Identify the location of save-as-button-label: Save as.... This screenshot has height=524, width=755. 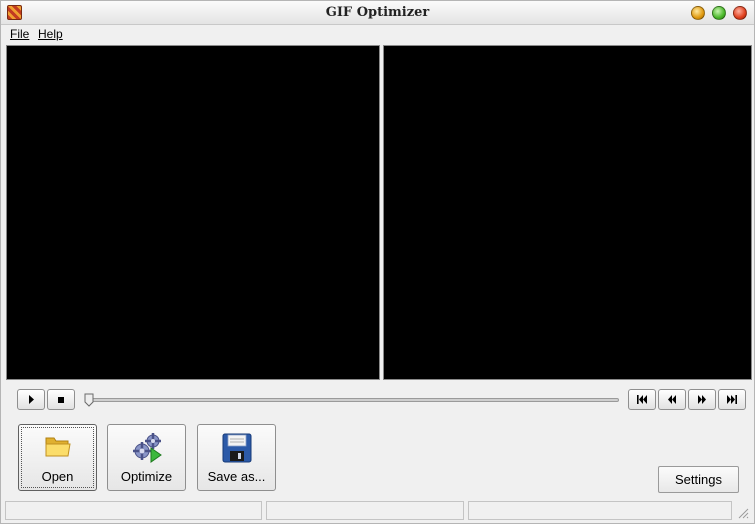
(236, 476).